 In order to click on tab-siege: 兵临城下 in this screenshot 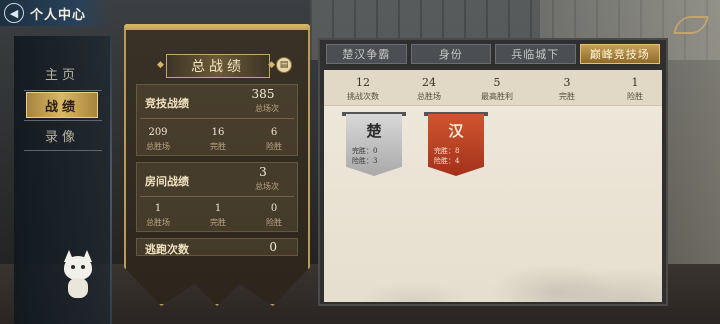, I will do `click(535, 54)`.